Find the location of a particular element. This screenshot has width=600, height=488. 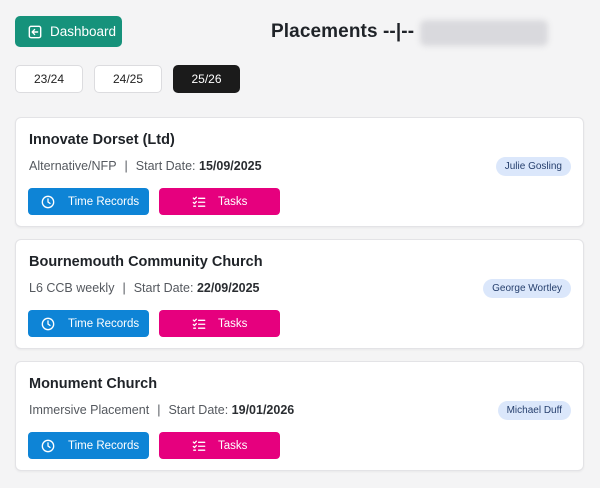

tab-year-23-24: 23/24 is located at coordinates (49, 79).